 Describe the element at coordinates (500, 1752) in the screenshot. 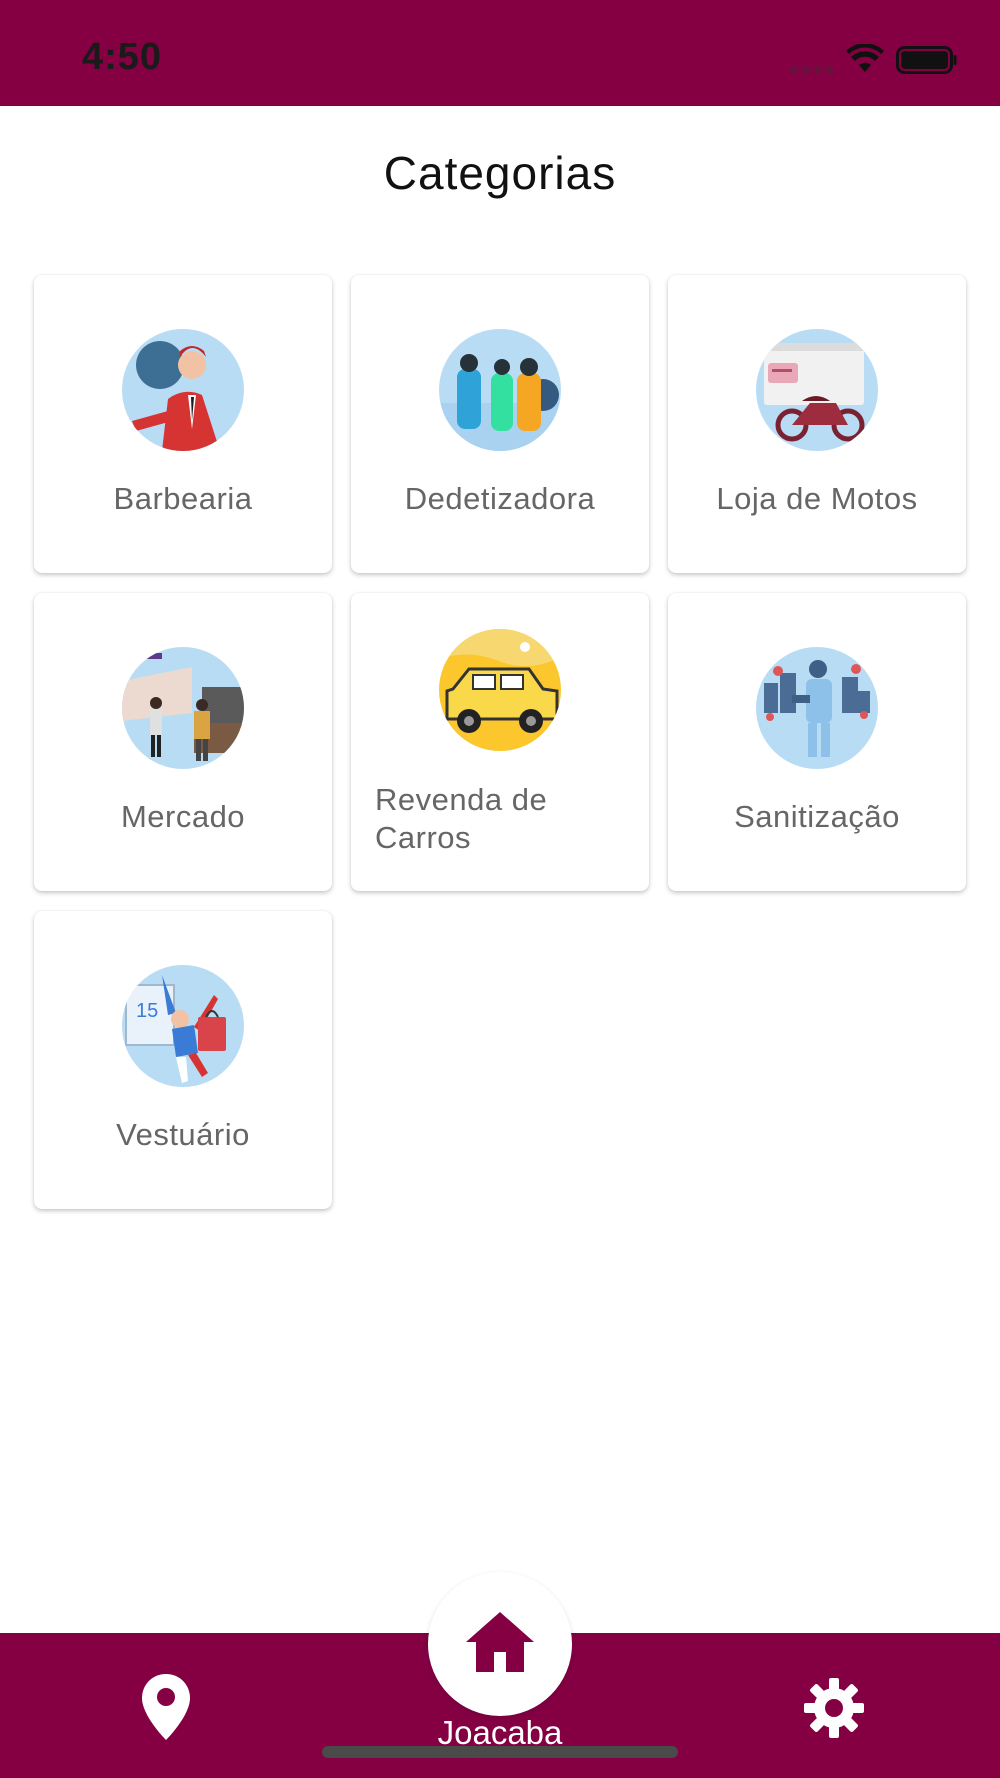

I see `home-indicator` at that location.